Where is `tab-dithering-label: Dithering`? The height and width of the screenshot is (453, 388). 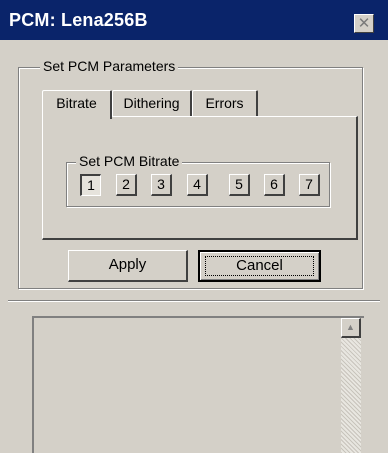 tab-dithering-label: Dithering is located at coordinates (151, 103).